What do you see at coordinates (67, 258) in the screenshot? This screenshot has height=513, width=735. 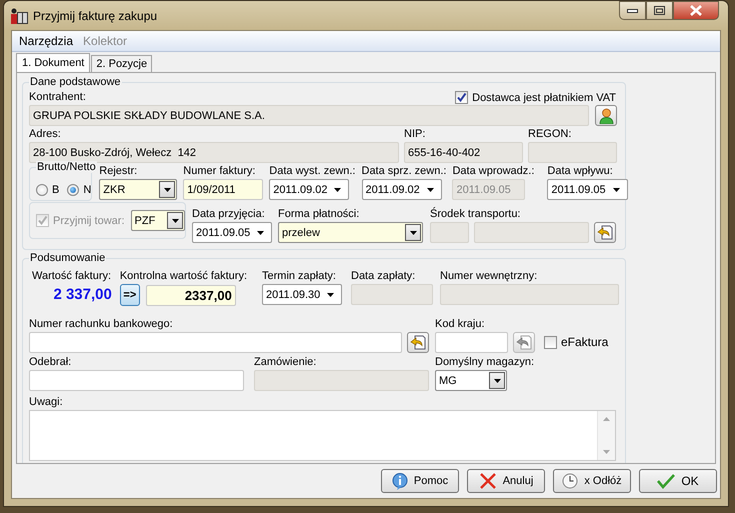 I see `group-title: Podsumowanie` at bounding box center [67, 258].